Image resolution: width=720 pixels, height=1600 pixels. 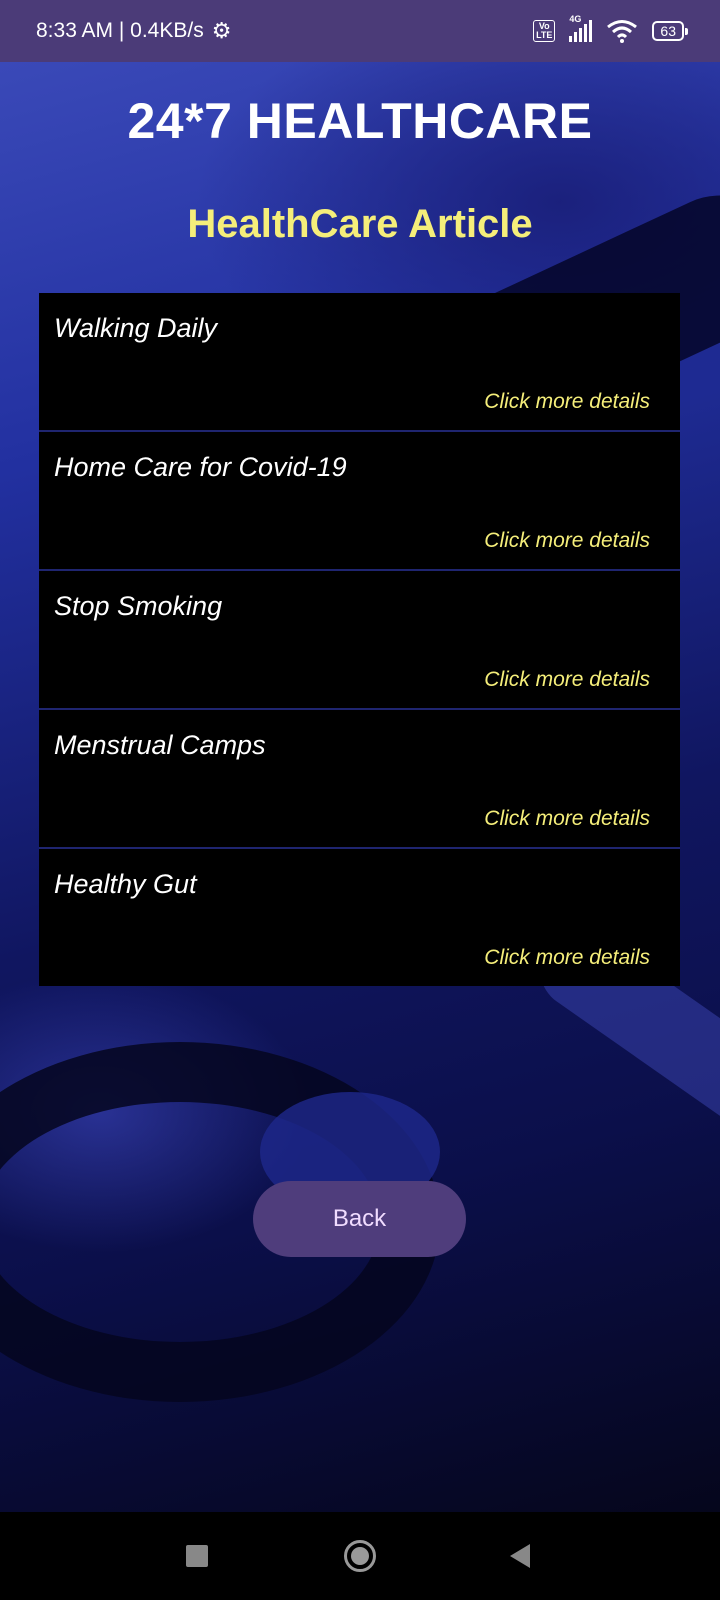 What do you see at coordinates (160, 745) in the screenshot?
I see `article-title: Menstrual Camps` at bounding box center [160, 745].